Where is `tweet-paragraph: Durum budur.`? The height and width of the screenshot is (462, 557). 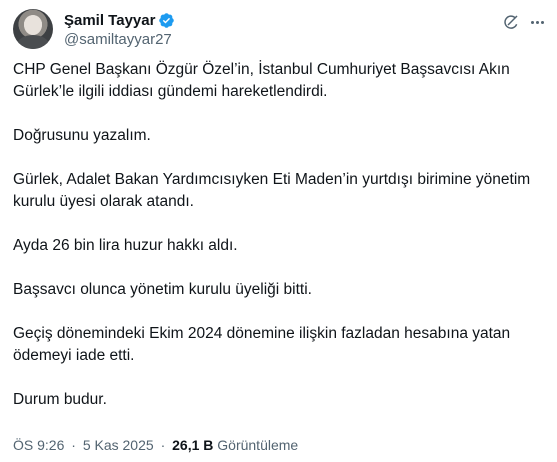
tweet-paragraph: Durum budur. is located at coordinates (60, 399).